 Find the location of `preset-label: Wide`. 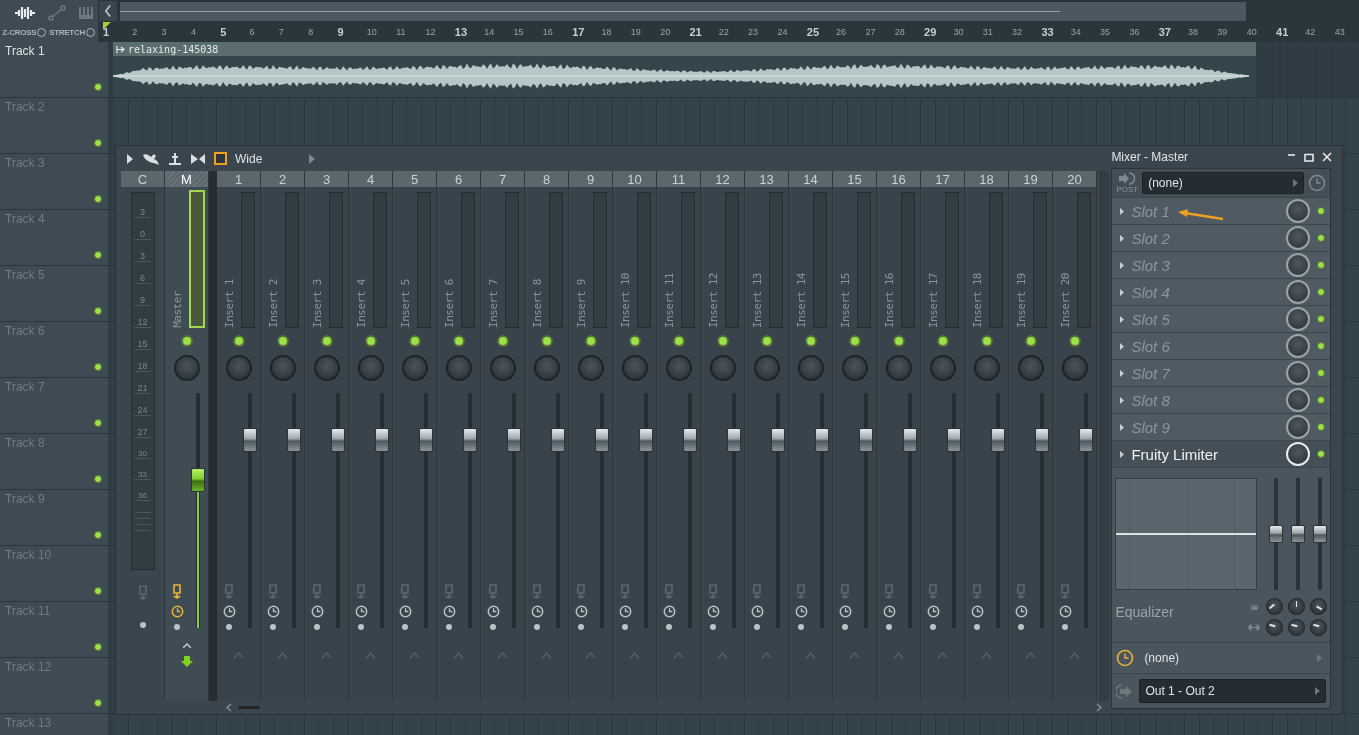

preset-label: Wide is located at coordinates (268, 158).